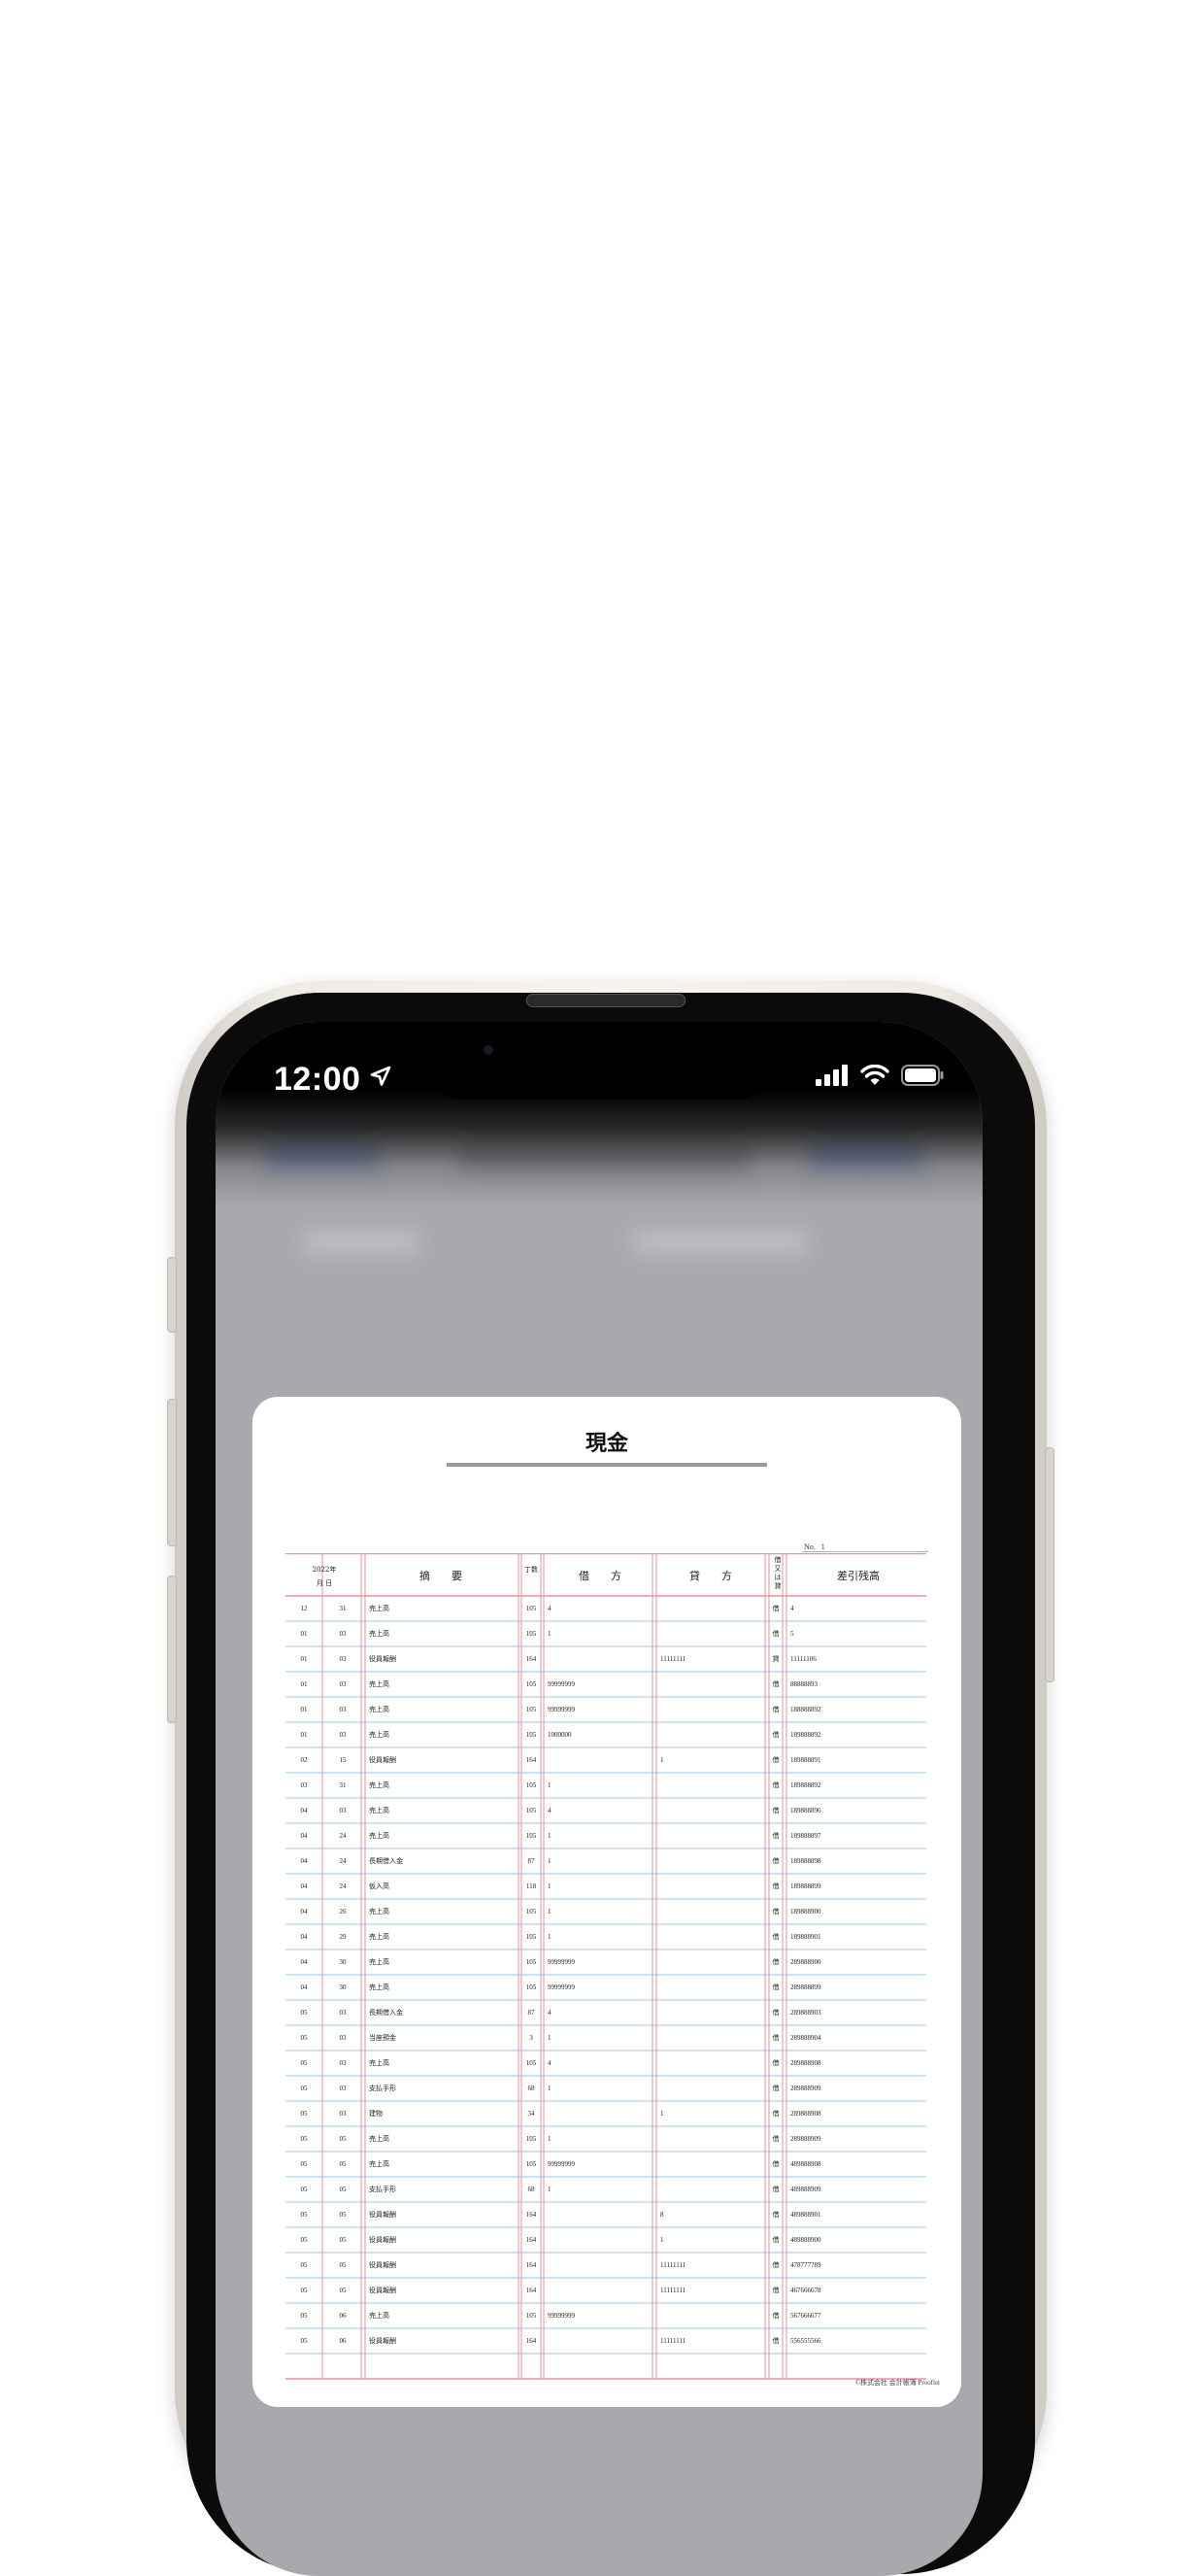 This screenshot has width=1204, height=2576. What do you see at coordinates (304, 1608) in the screenshot?
I see `cell-month: 12` at bounding box center [304, 1608].